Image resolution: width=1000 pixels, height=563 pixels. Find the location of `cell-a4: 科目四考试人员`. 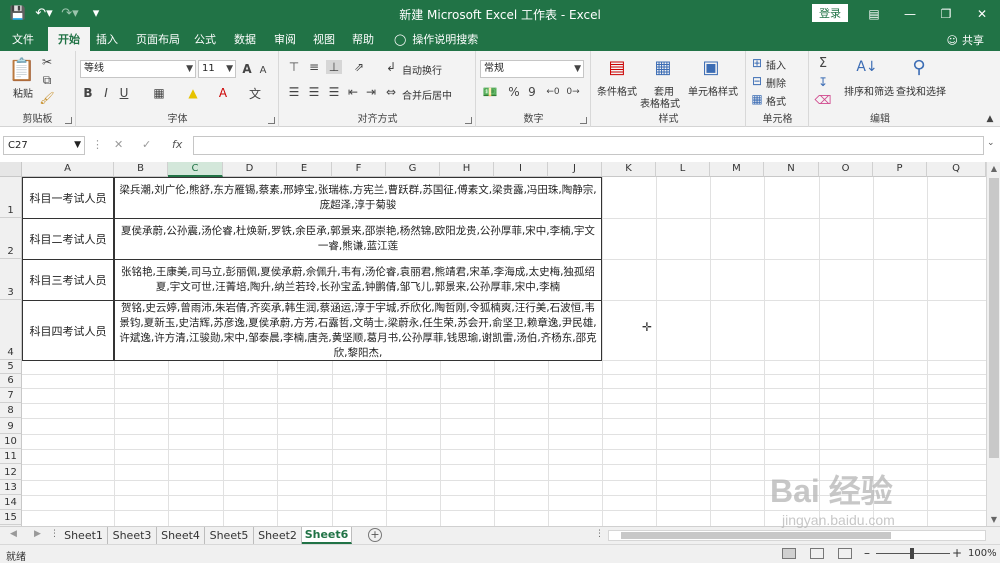

cell-a4: 科目四考试人员 is located at coordinates (68, 330).